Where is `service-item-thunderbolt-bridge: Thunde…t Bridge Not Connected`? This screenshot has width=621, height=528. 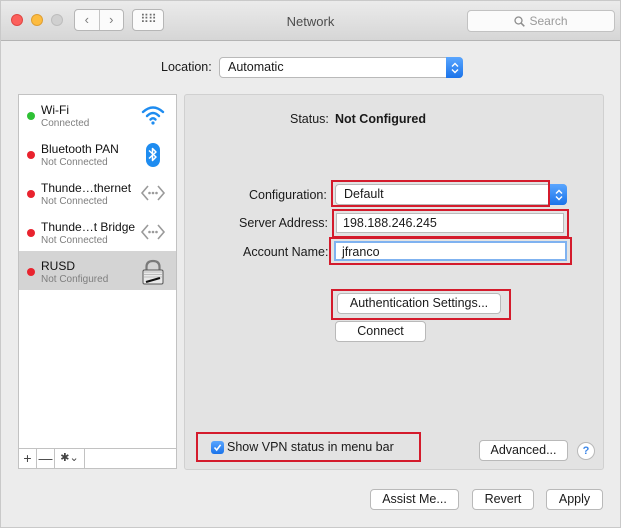
service-item-thunderbolt-bridge: Thunde…t Bridge Not Connected is located at coordinates (97, 231).